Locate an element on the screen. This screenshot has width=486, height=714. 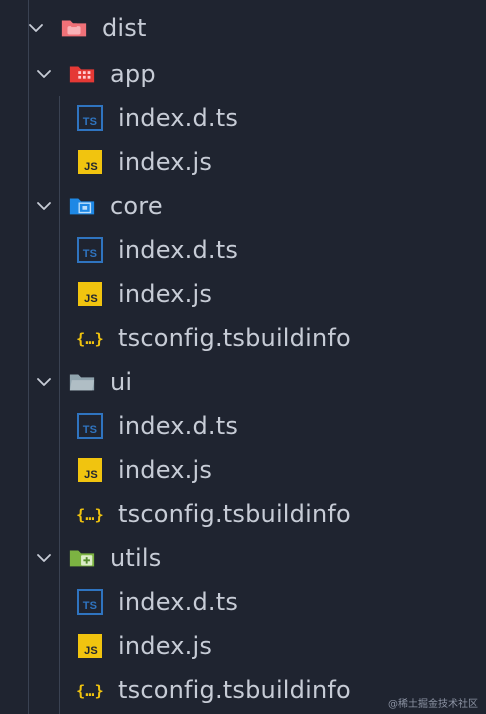
tree-row-ui: ui is located at coordinates (243, 382).